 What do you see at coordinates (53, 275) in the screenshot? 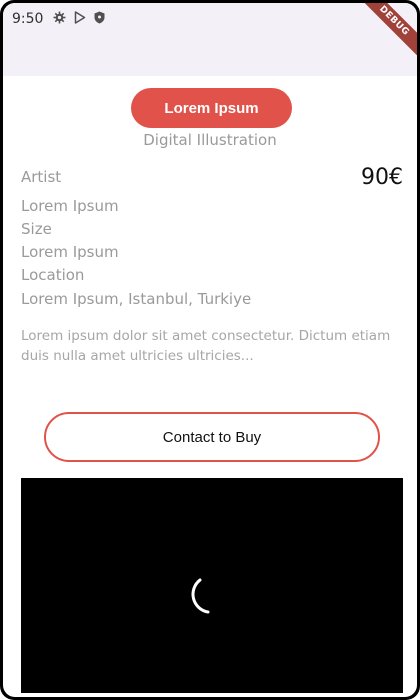
I see `location-label: Location` at bounding box center [53, 275].